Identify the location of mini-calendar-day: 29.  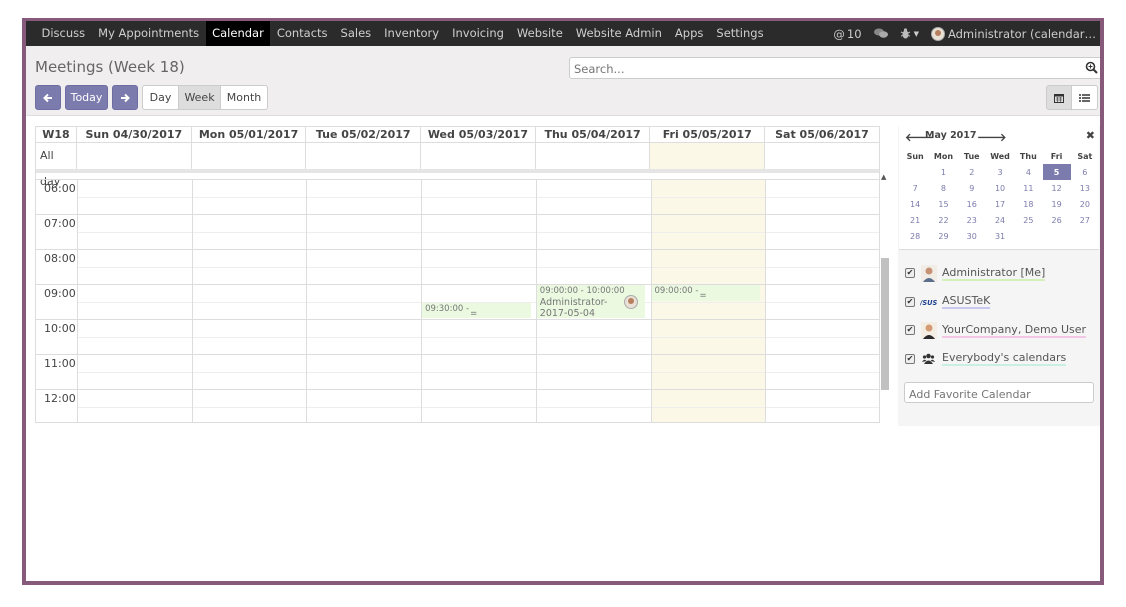
(943, 236).